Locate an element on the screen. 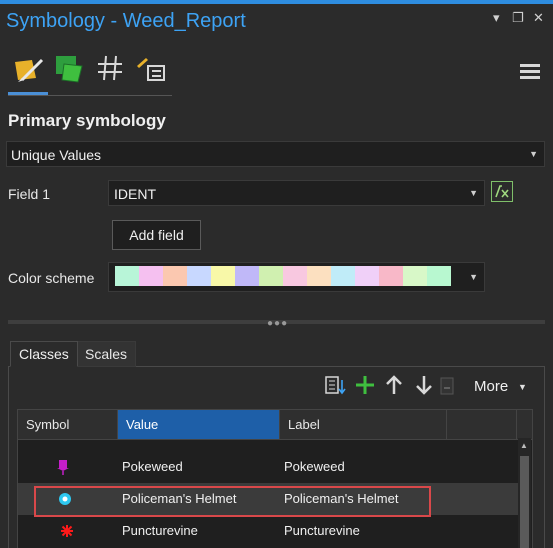 The image size is (553, 548). field1-label: Field 1 is located at coordinates (29, 194).